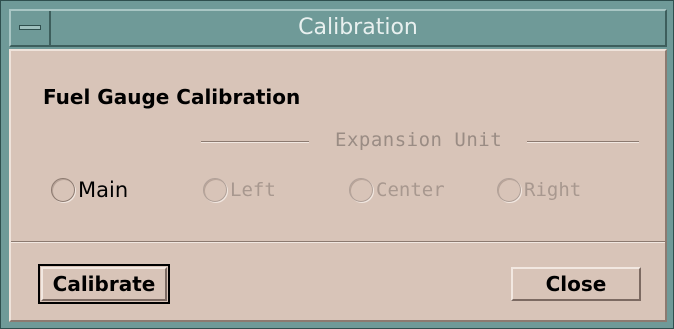 This screenshot has width=674, height=329. Describe the element at coordinates (172, 97) in the screenshot. I see `section-heading: Fuel Gauge Calibration` at that location.